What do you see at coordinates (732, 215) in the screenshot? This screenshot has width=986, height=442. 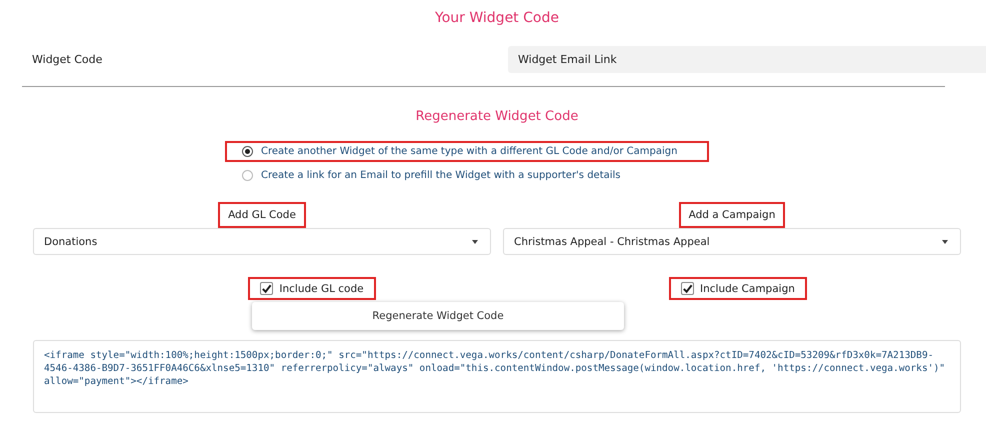 I see `field-label: Add a Campaign` at bounding box center [732, 215].